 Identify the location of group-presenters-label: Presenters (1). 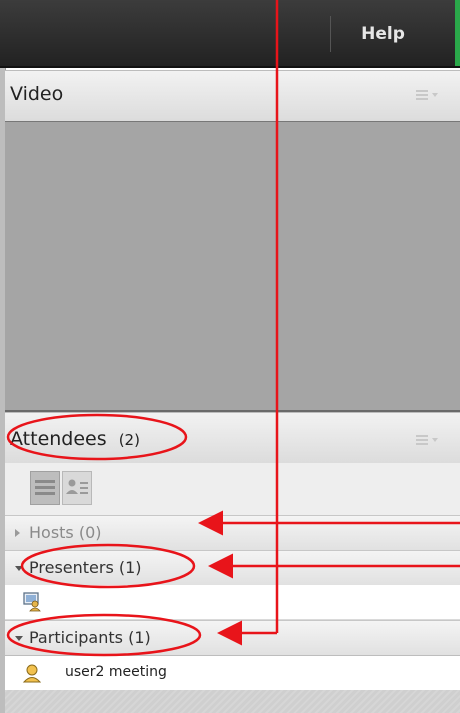
(85, 567).